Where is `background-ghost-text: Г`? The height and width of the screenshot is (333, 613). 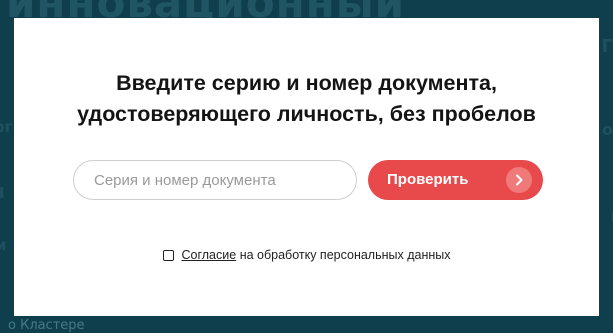
background-ghost-text: Г is located at coordinates (607, 46).